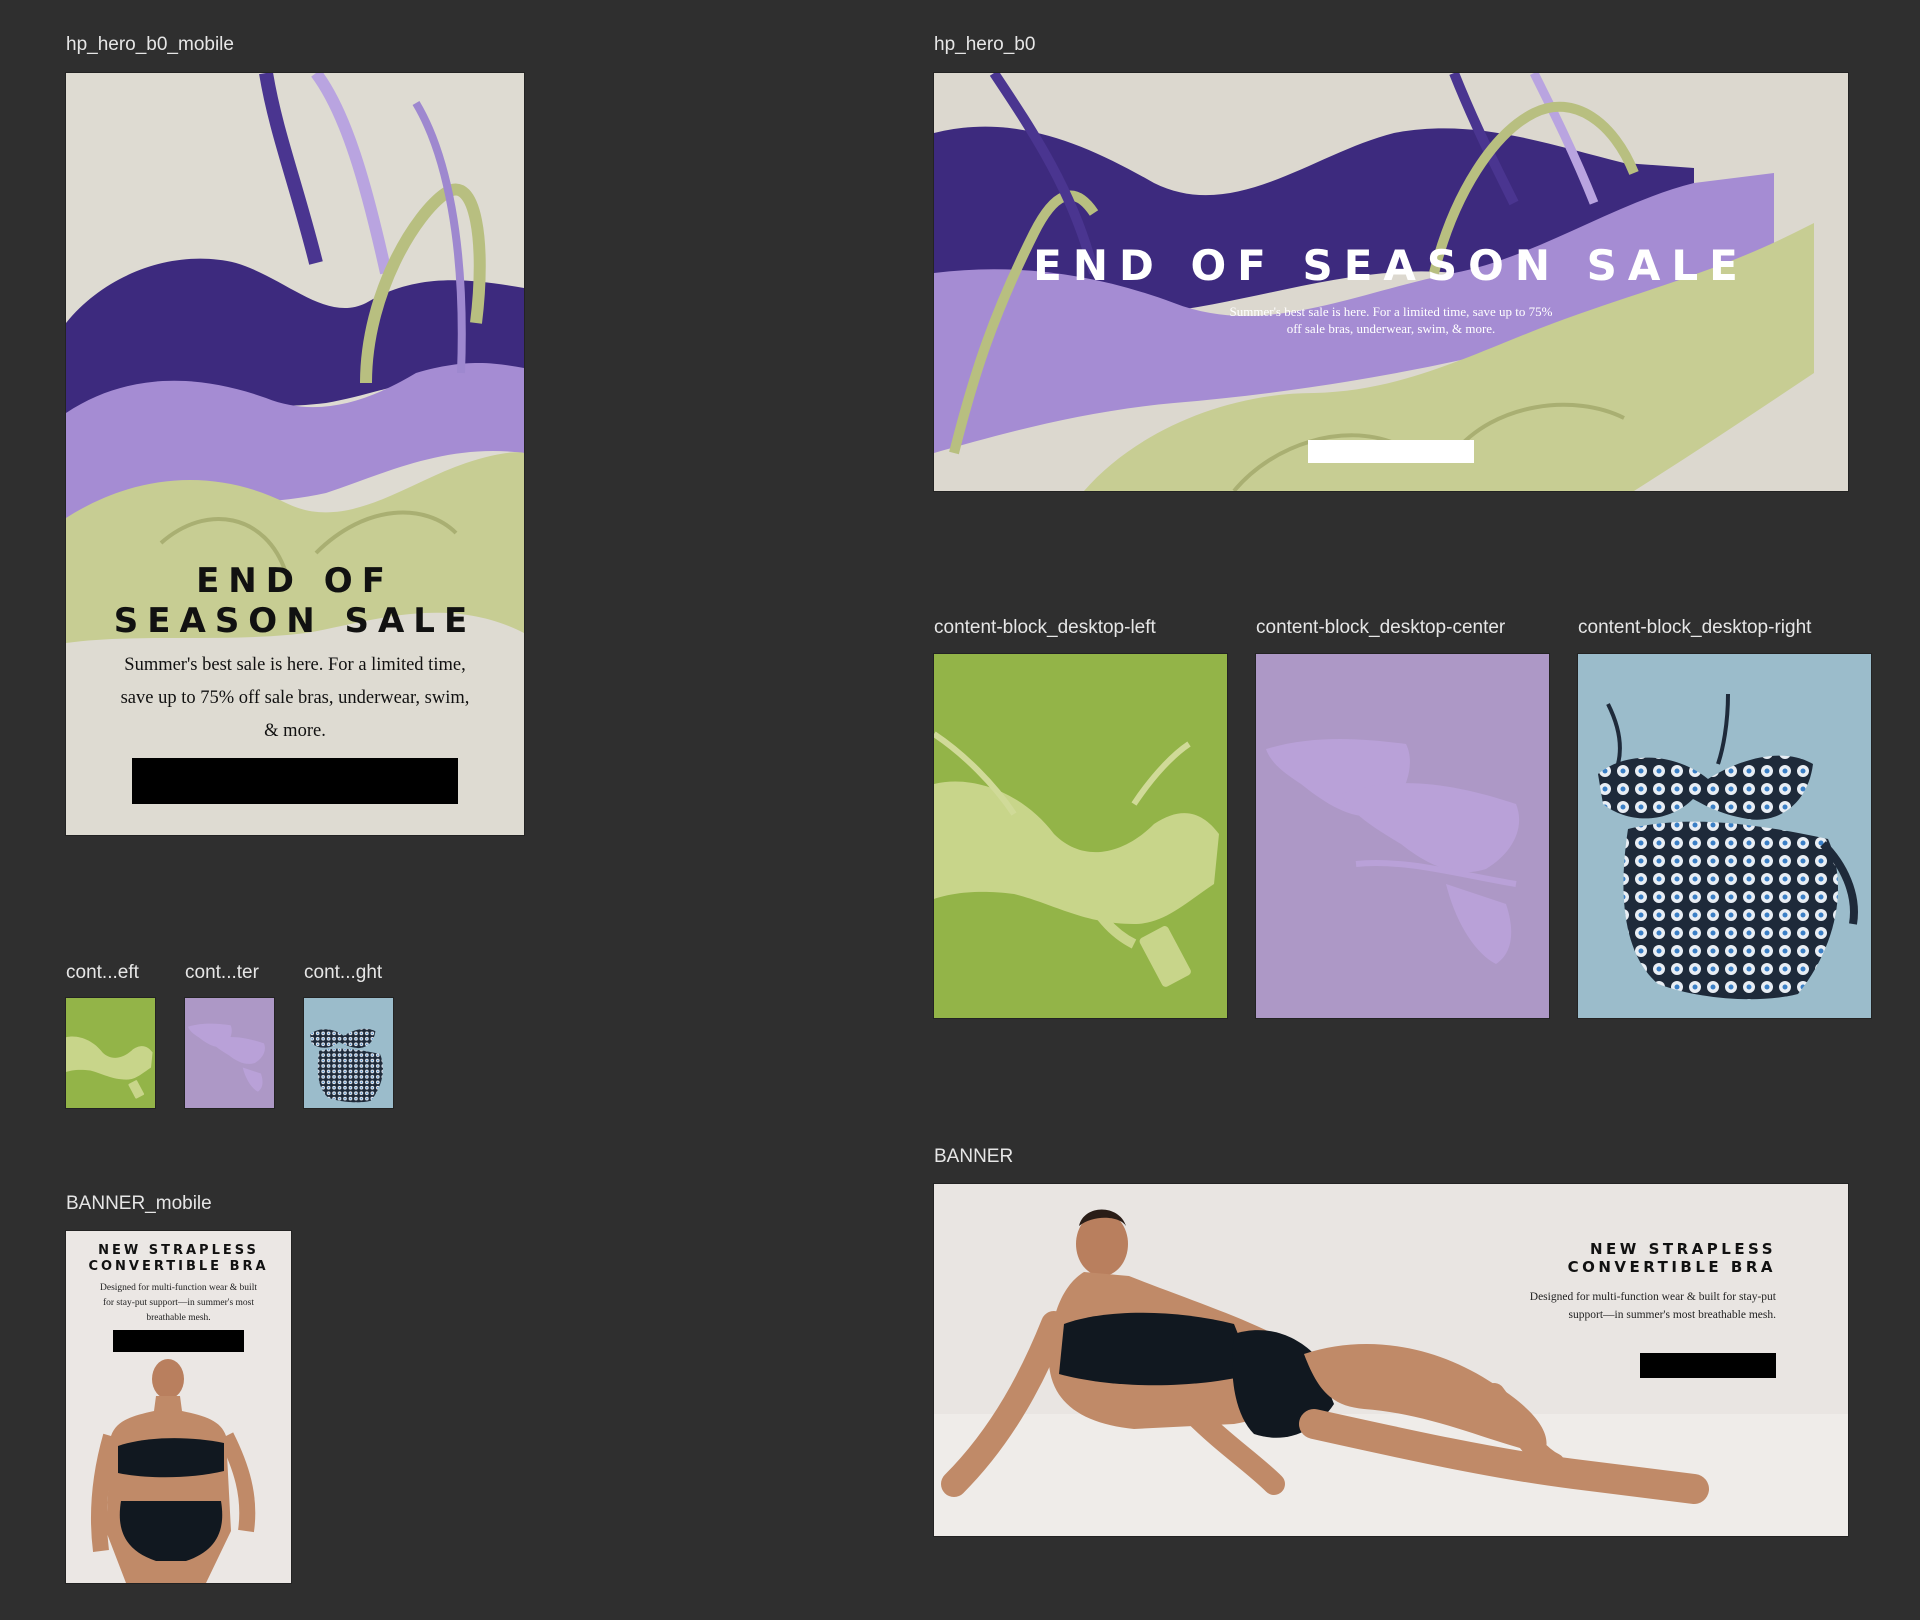 Image resolution: width=1920 pixels, height=1620 pixels. Describe the element at coordinates (139, 1204) in the screenshot. I see `frame-label-banner-mobile: BANNER_mobile` at that location.